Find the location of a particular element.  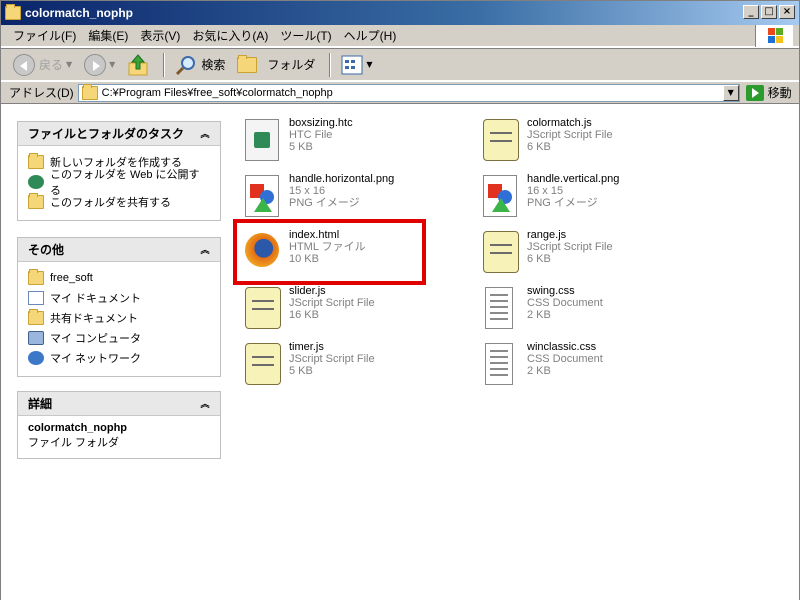

file-item: handle.horizontal.png 15 x 16 PNG イメージ is located at coordinates (339, 199).